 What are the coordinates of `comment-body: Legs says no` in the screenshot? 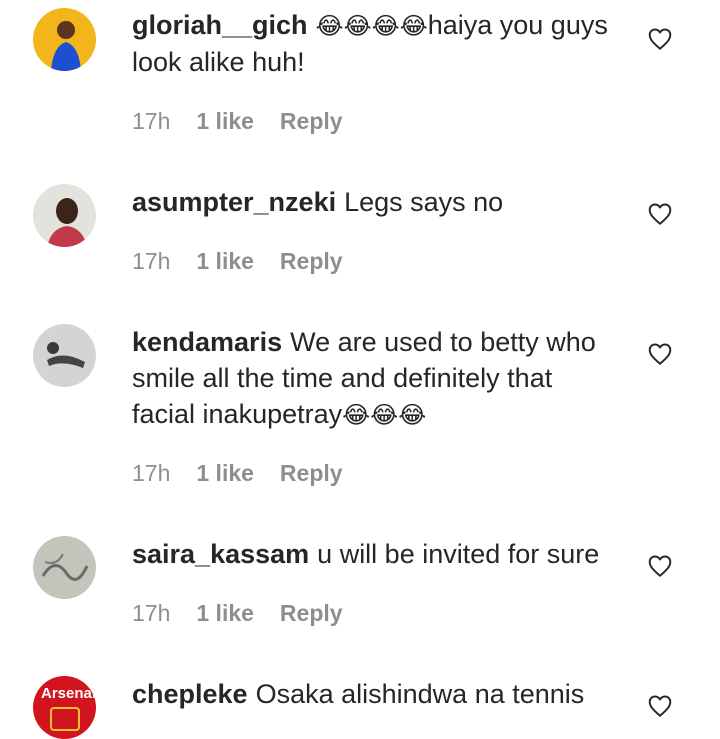 It's located at (424, 202).